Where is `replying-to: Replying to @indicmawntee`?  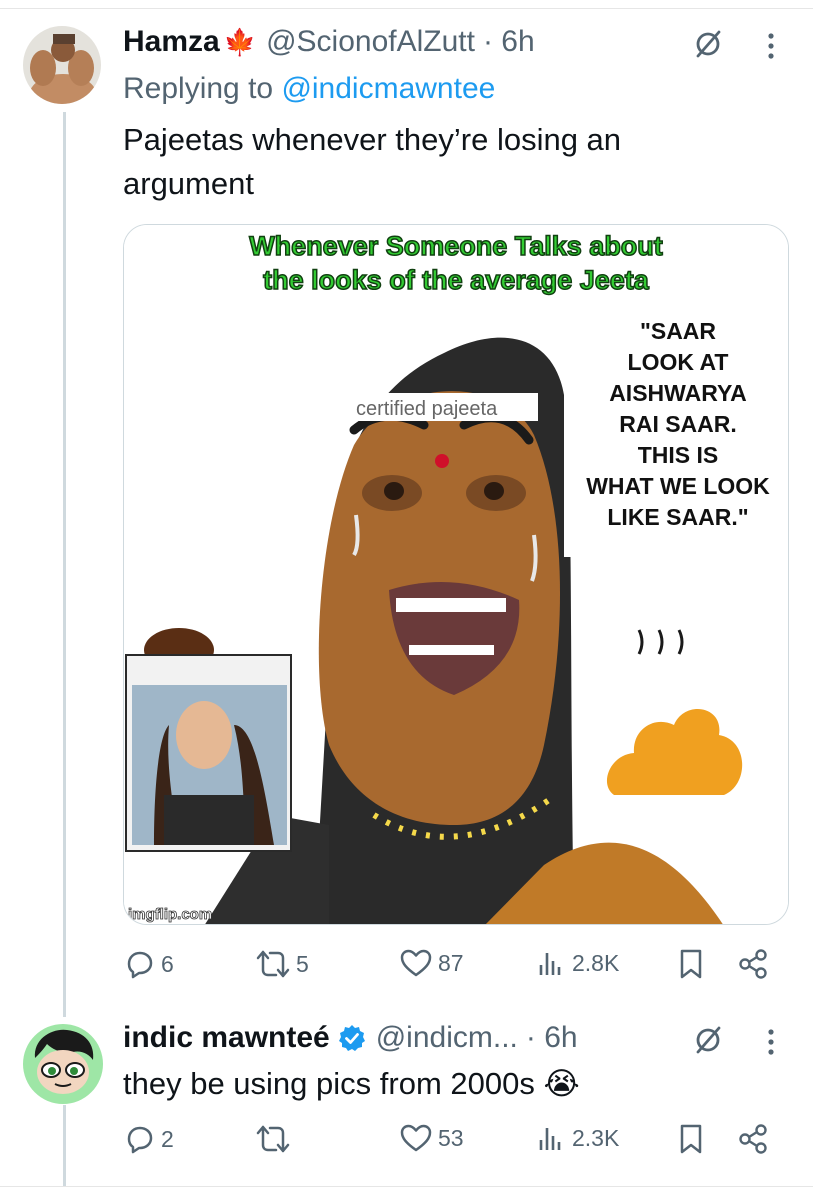
replying-to: Replying to @indicmawntee is located at coordinates (309, 89).